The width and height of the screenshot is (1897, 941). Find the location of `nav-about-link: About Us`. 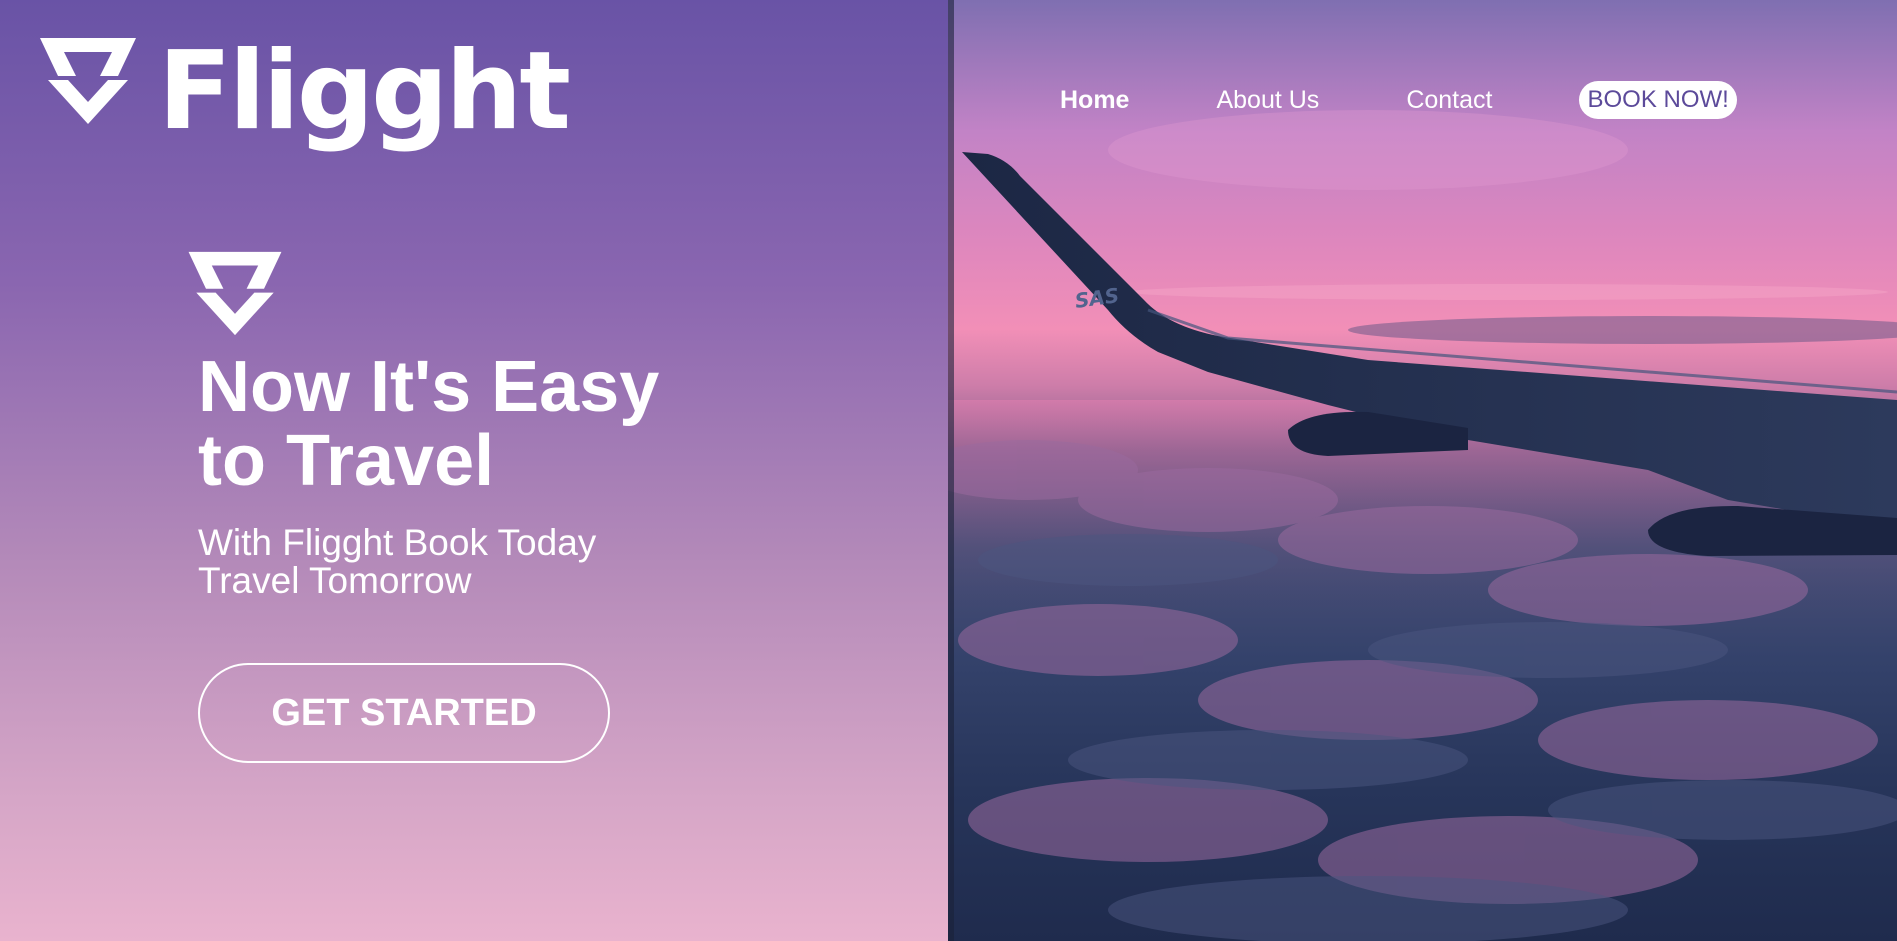

nav-about-link: About Us is located at coordinates (1267, 100).